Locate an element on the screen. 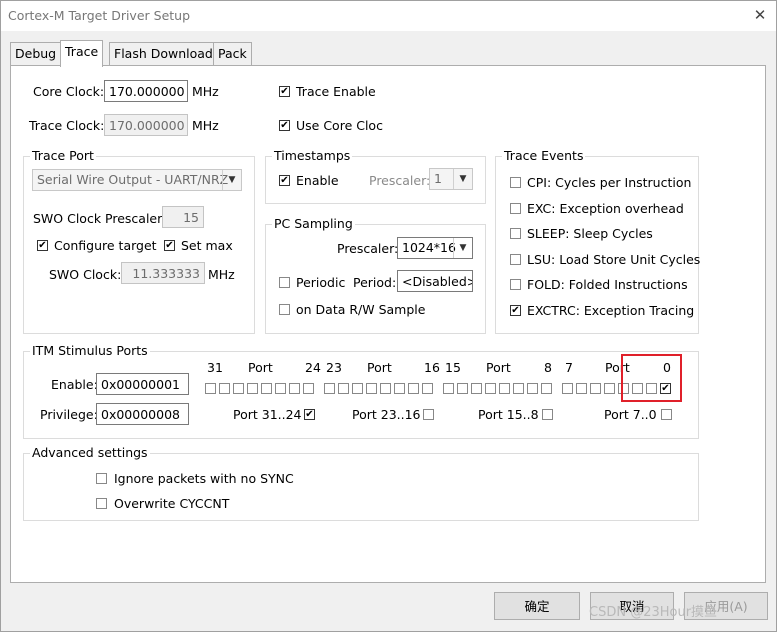  overwrite-cyccnt-checkbox is located at coordinates (101, 503).